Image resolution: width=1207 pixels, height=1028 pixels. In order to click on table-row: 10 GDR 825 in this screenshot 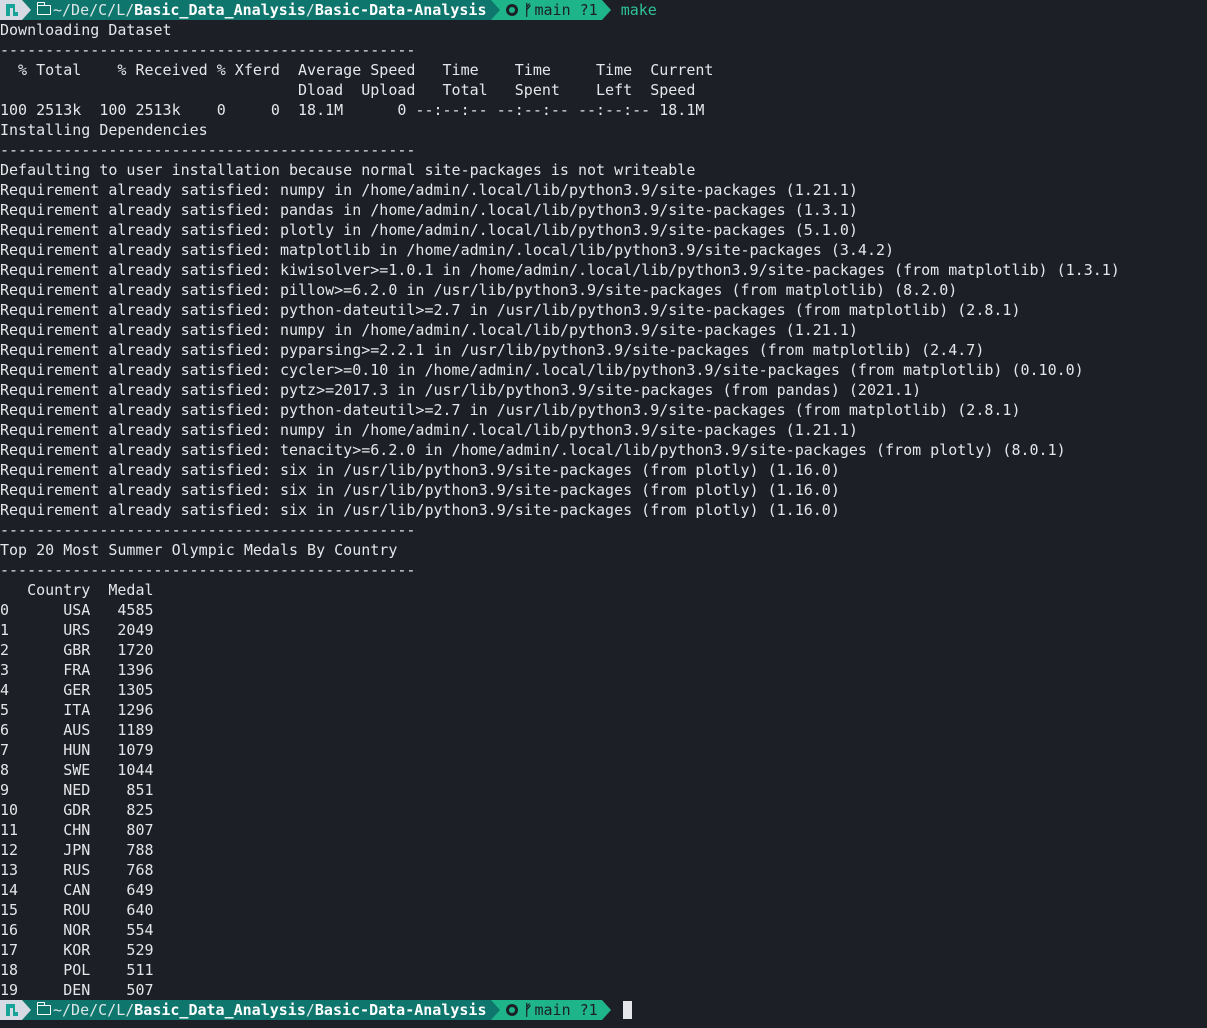, I will do `click(77, 810)`.